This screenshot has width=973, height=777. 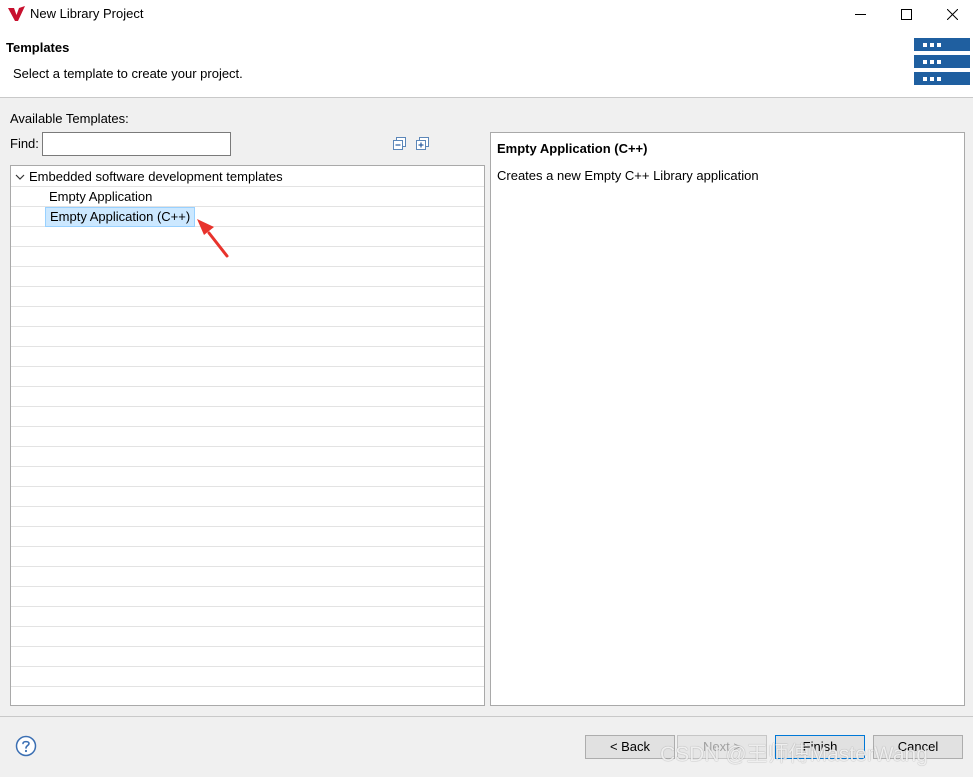 I want to click on close-icon, so click(x=952, y=14).